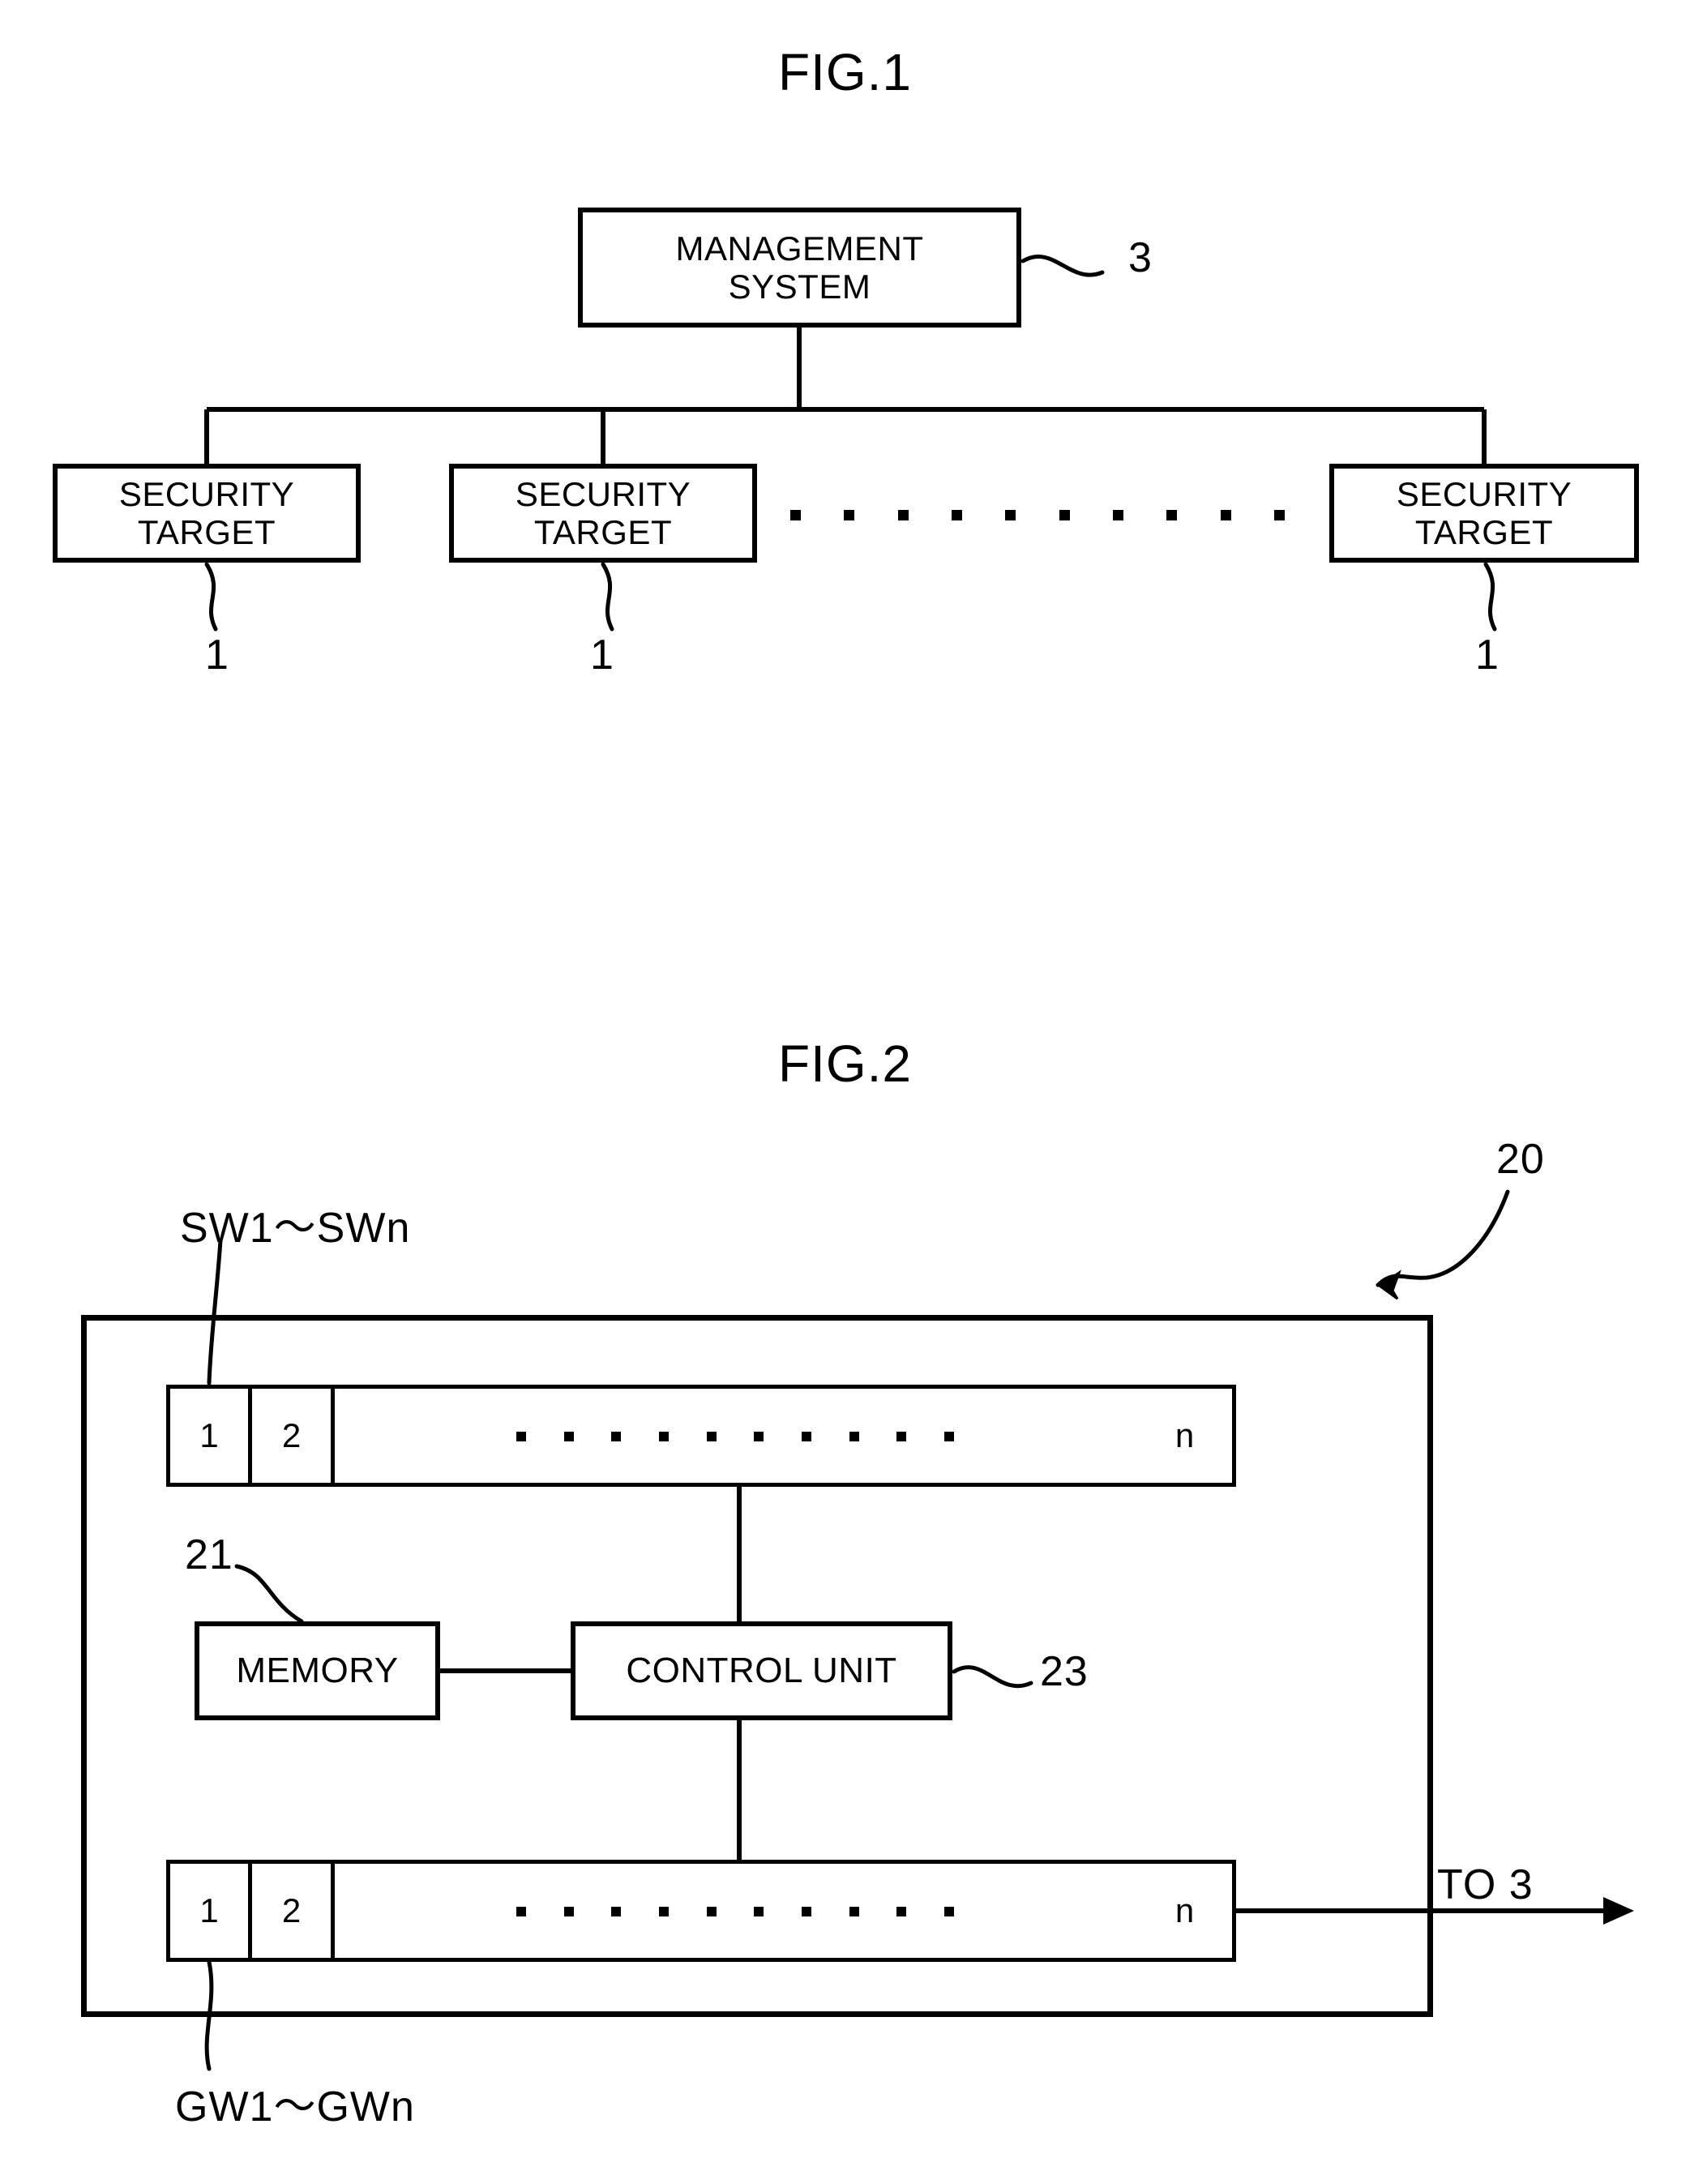 The image size is (1690, 2184). What do you see at coordinates (1484, 532) in the screenshot?
I see `security-target-n-line2: TARGET` at bounding box center [1484, 532].